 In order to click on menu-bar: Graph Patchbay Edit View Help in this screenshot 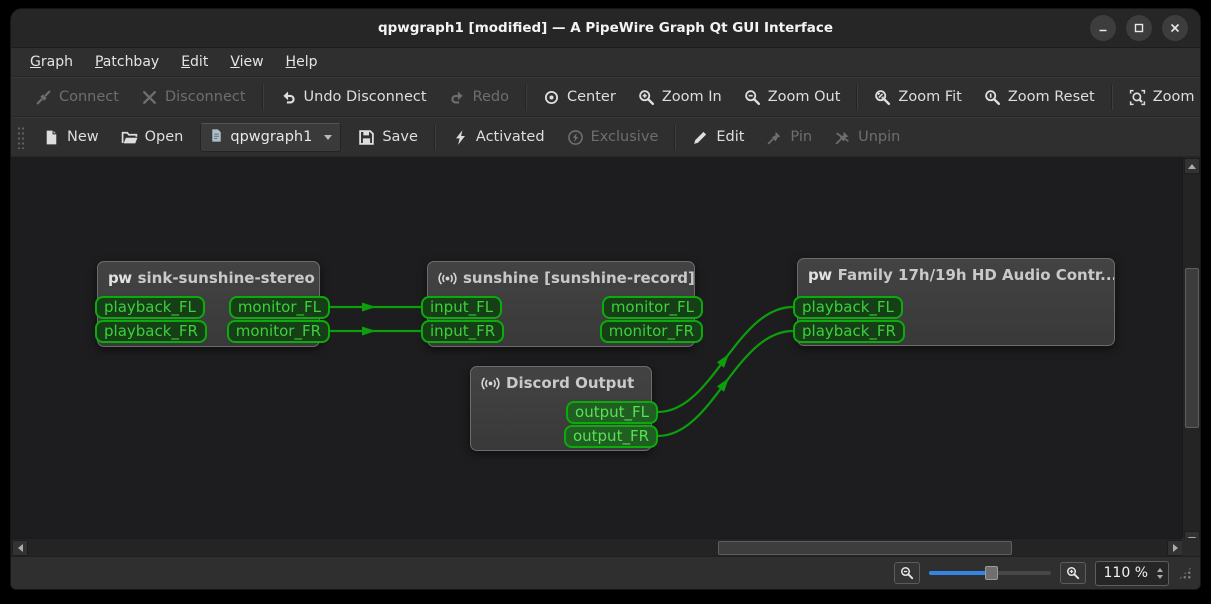, I will do `click(605, 62)`.